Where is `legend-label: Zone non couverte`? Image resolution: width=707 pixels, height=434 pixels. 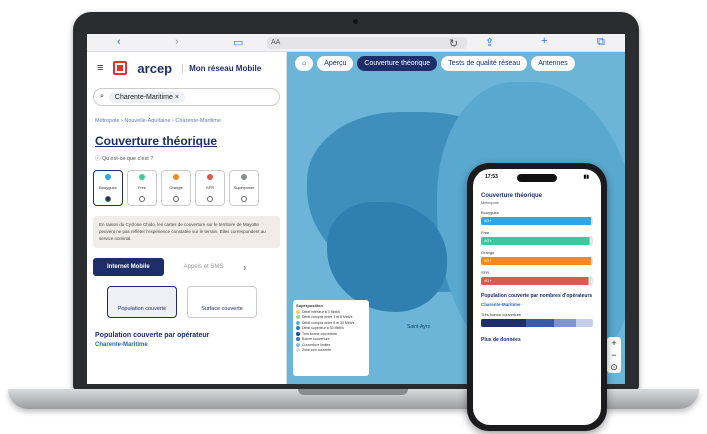
legend-label: Zone non couverte is located at coordinates (317, 350).